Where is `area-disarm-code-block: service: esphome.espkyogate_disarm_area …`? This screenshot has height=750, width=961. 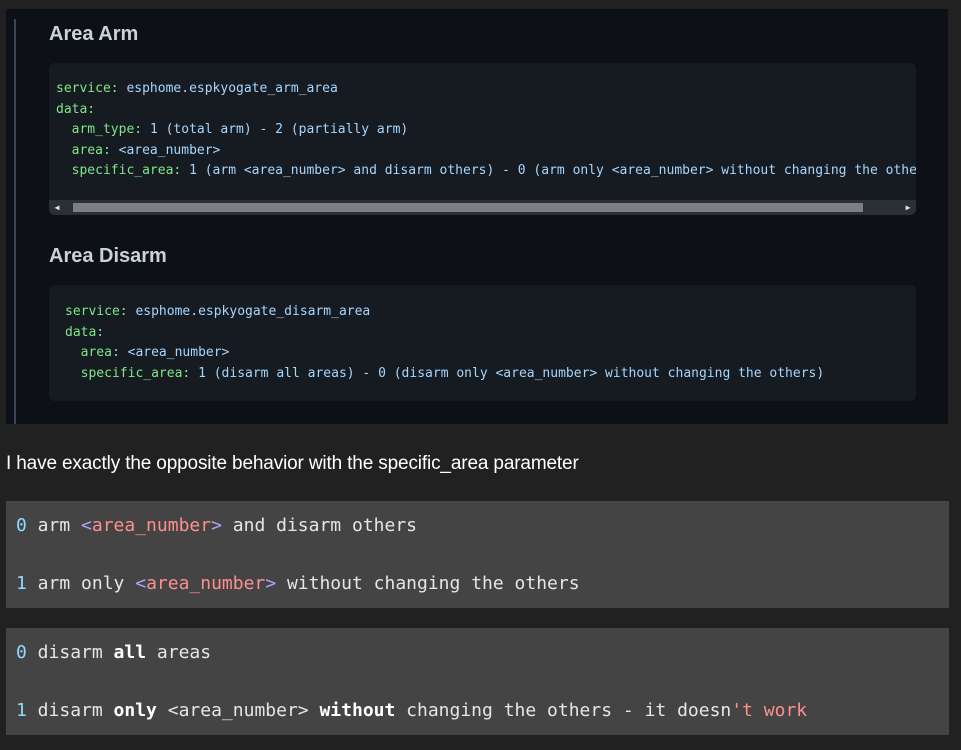
area-disarm-code-block: service: esphome.espkyogate_disarm_area … is located at coordinates (482, 343).